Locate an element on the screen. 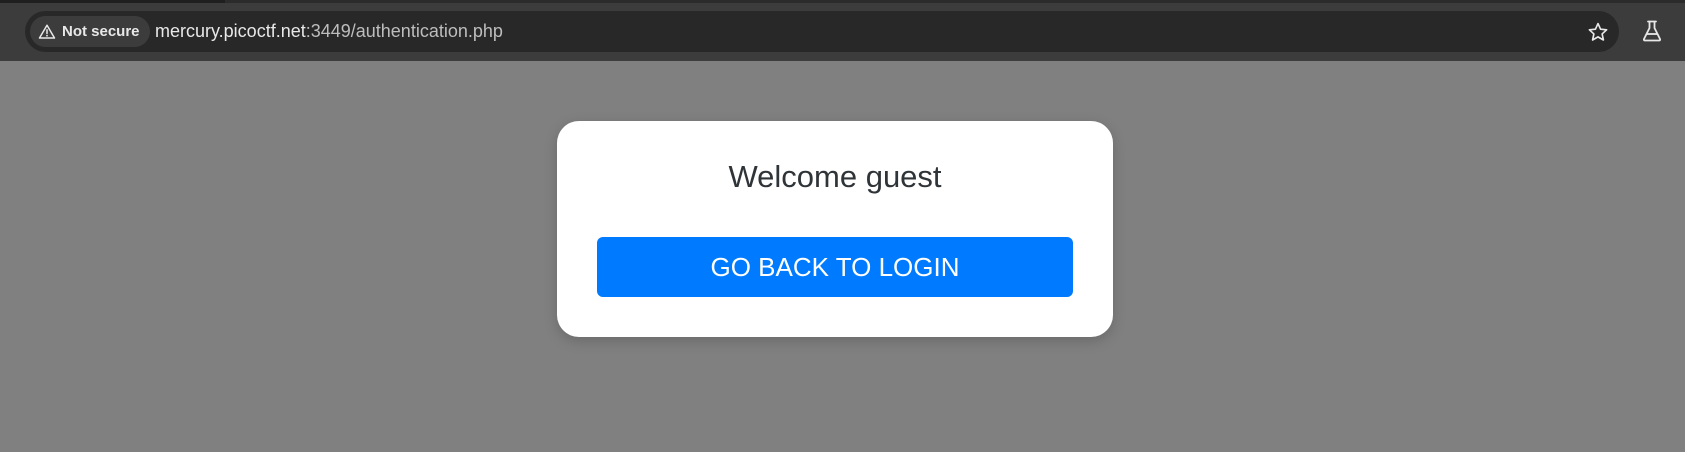 The height and width of the screenshot is (452, 1685). url-host: mercury.picoctf.net is located at coordinates (230, 31).